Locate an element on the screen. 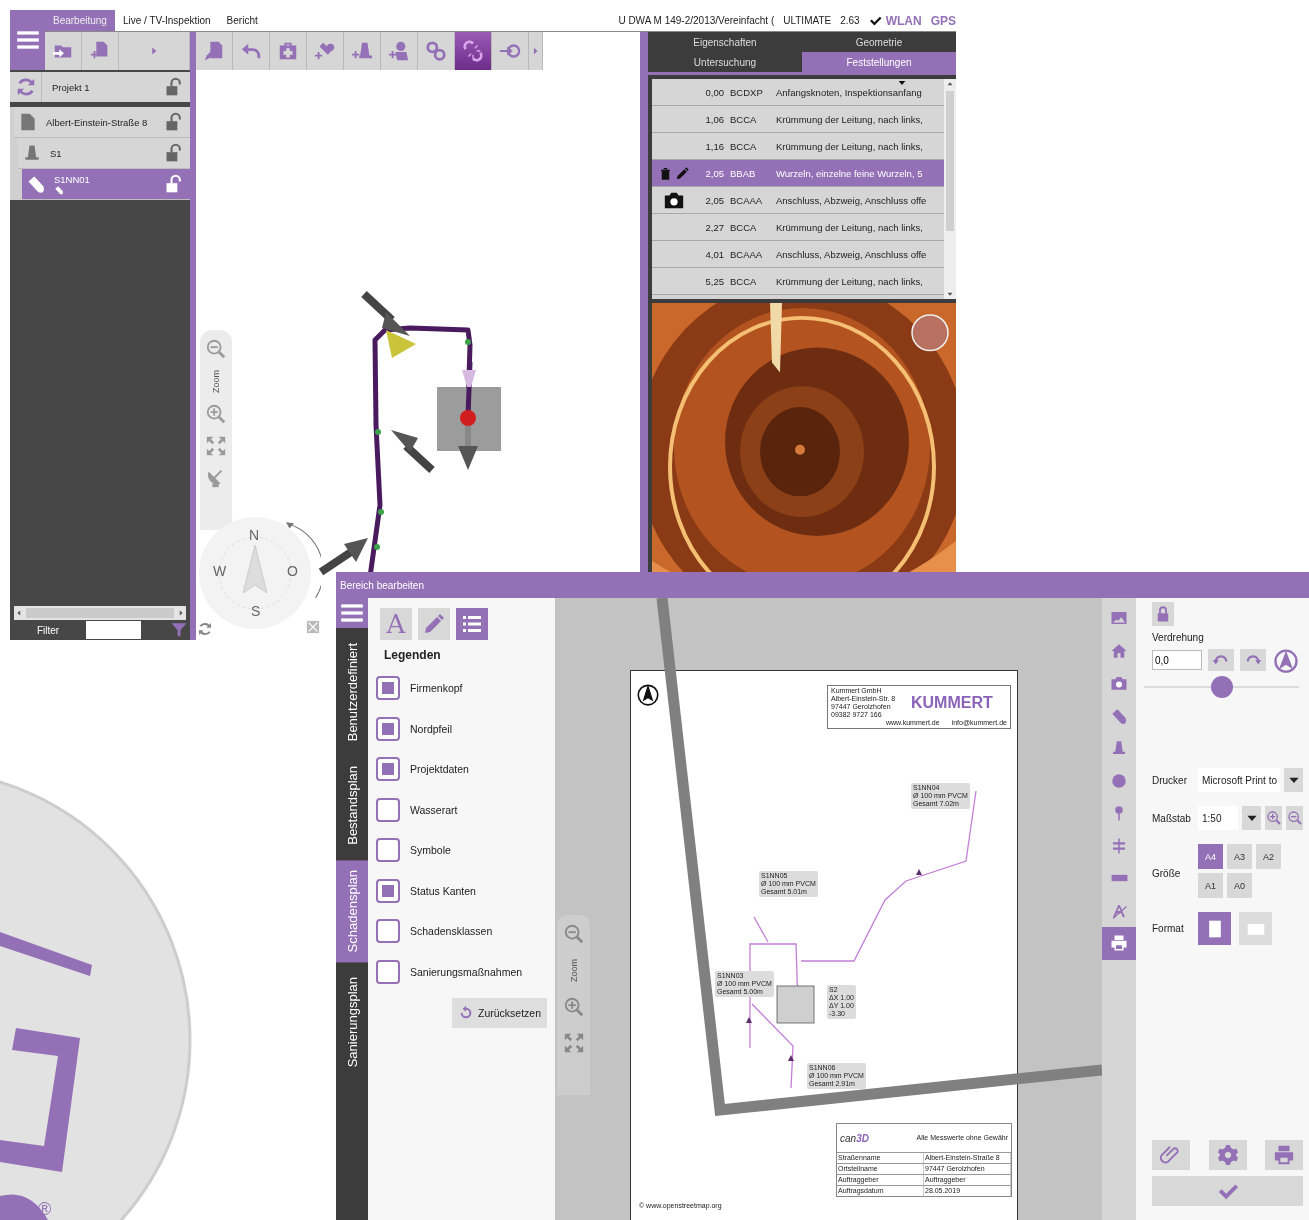  lock-button is located at coordinates (1163, 614).